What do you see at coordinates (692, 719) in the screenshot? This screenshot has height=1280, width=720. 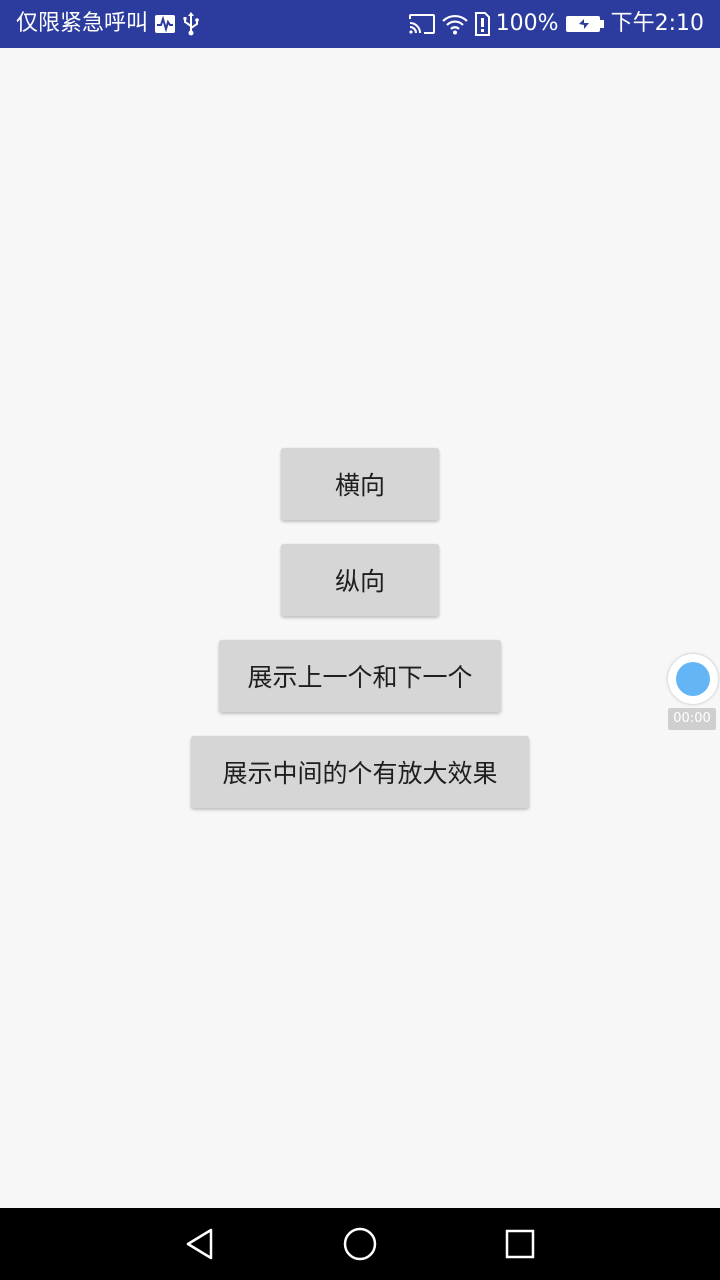 I see `recorder-timer: 00:00` at bounding box center [692, 719].